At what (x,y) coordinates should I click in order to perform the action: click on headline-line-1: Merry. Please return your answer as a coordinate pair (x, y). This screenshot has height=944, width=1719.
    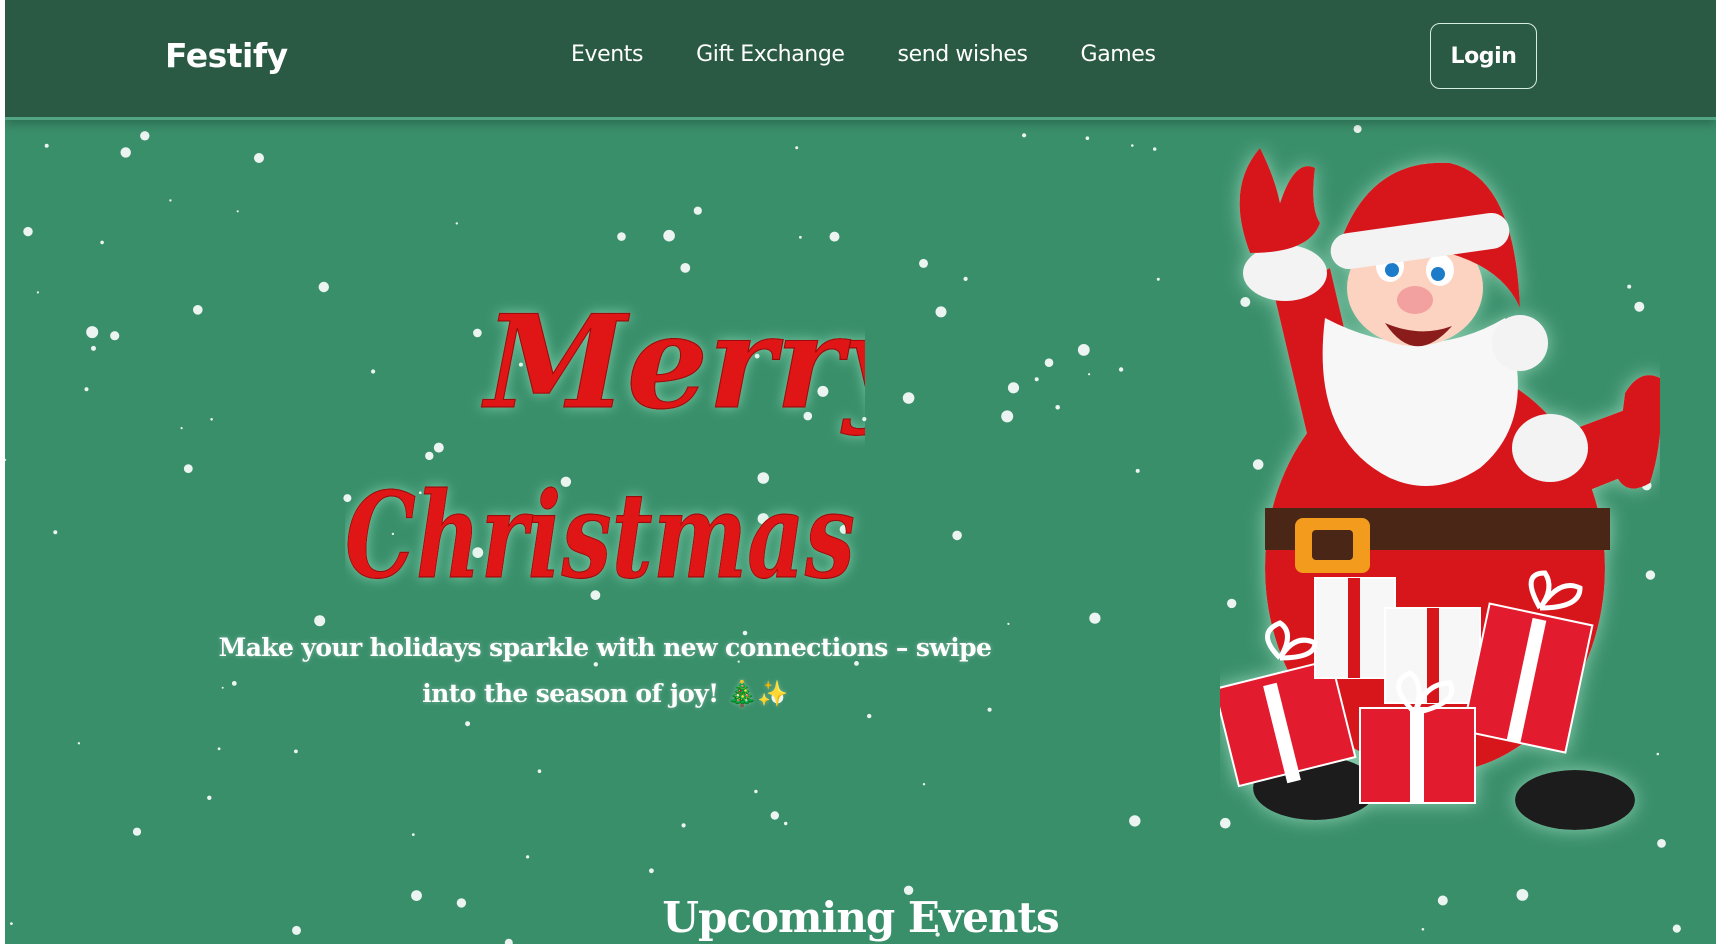
    Looking at the image, I should click on (673, 363).